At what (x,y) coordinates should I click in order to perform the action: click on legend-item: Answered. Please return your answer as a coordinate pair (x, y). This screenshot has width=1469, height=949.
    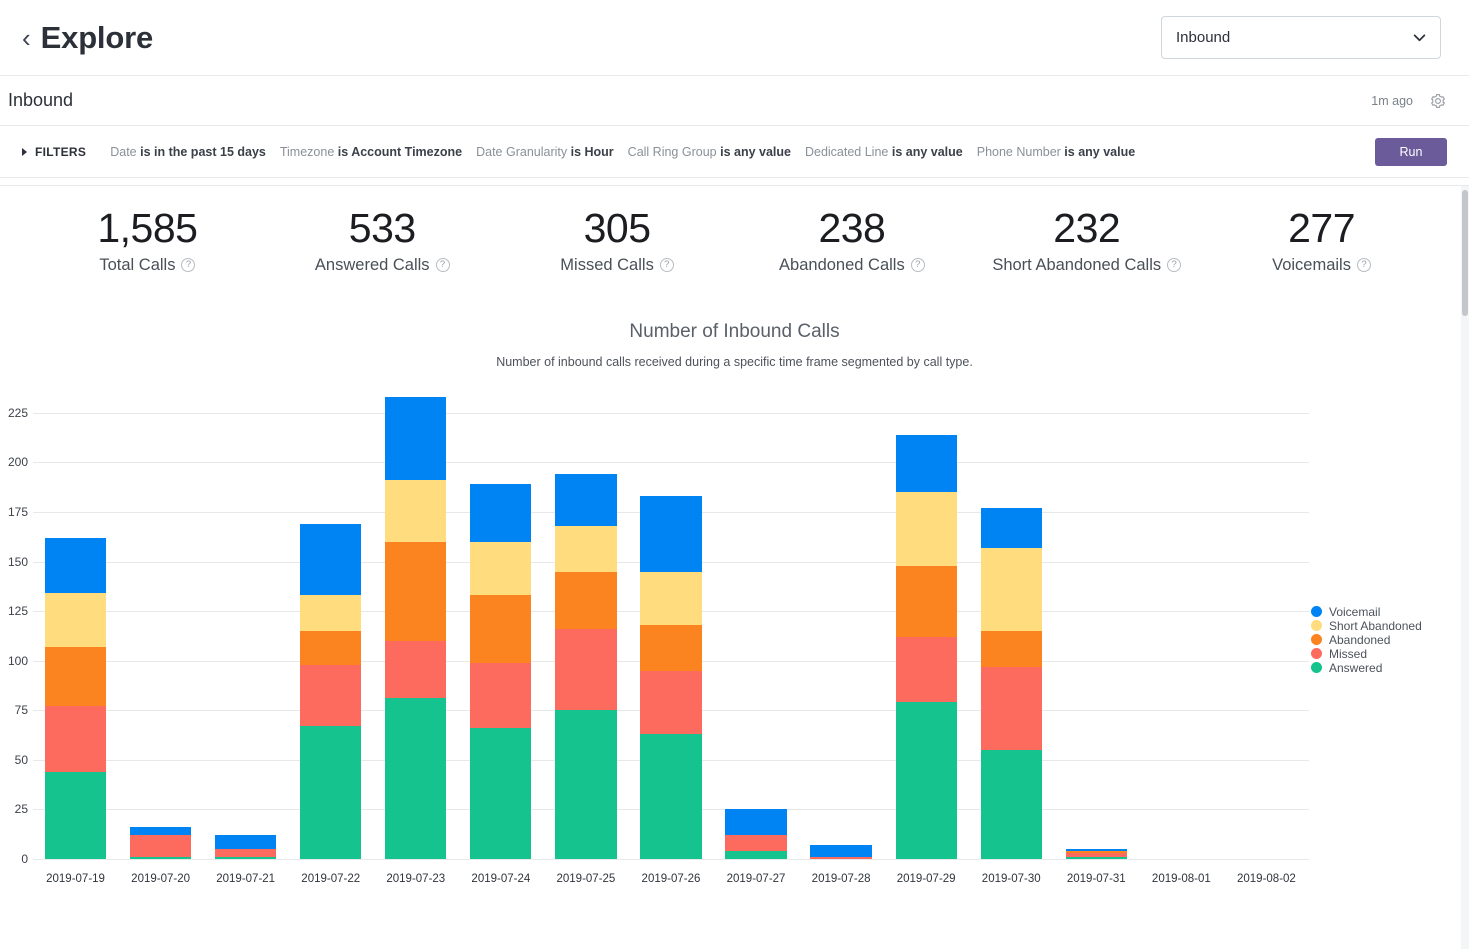
    Looking at the image, I should click on (1384, 668).